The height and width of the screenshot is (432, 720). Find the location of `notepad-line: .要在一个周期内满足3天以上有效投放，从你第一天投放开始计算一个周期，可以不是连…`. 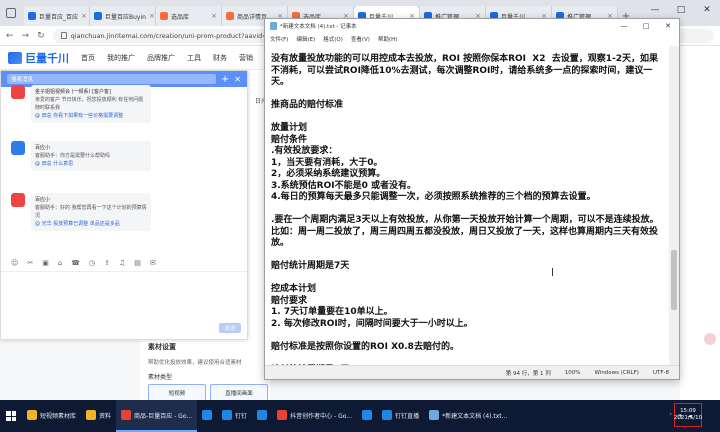

notepad-line: .要在一个周期内满足3天以上有效投放，从你第一天投放开始计算一个周期，可以不是连… is located at coordinates (465, 231).